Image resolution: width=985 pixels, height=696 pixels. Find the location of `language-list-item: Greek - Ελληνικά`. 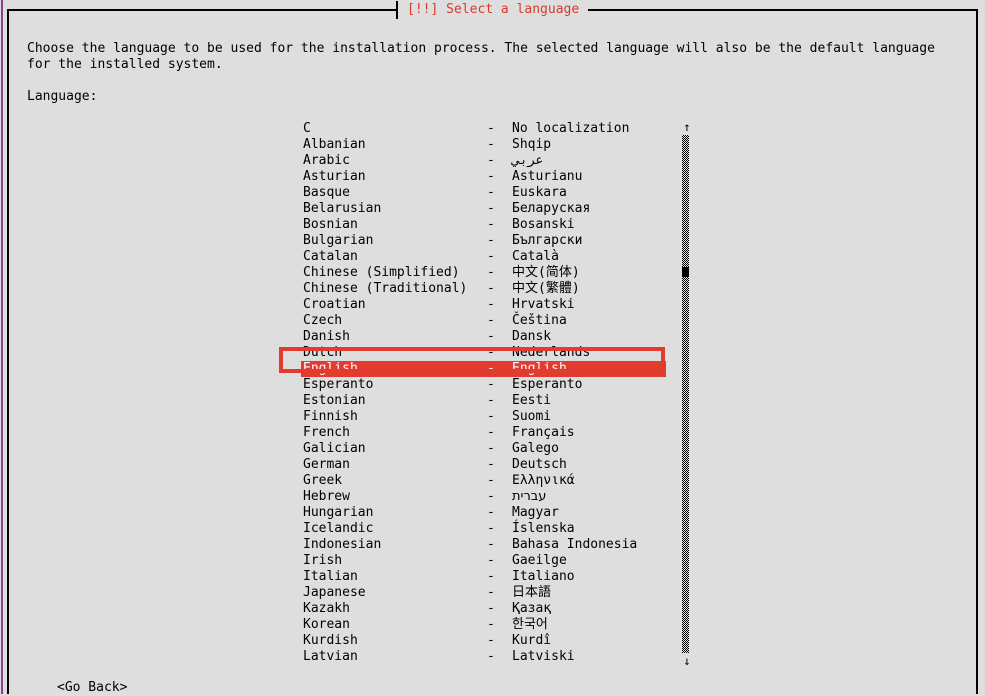

language-list-item: Greek - Ελληνικά is located at coordinates (485, 481).